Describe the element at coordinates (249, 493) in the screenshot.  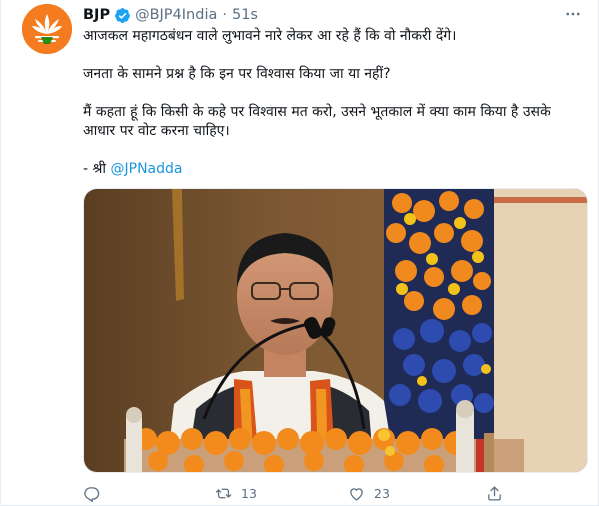
I see `retweet-count: 13` at that location.